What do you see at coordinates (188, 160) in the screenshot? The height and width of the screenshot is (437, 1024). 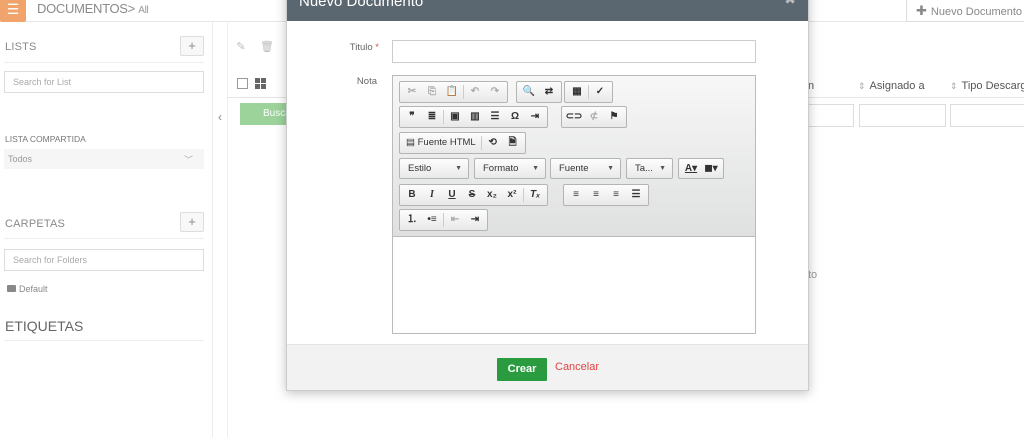 I see `chevron-down-icon: ﹀` at bounding box center [188, 160].